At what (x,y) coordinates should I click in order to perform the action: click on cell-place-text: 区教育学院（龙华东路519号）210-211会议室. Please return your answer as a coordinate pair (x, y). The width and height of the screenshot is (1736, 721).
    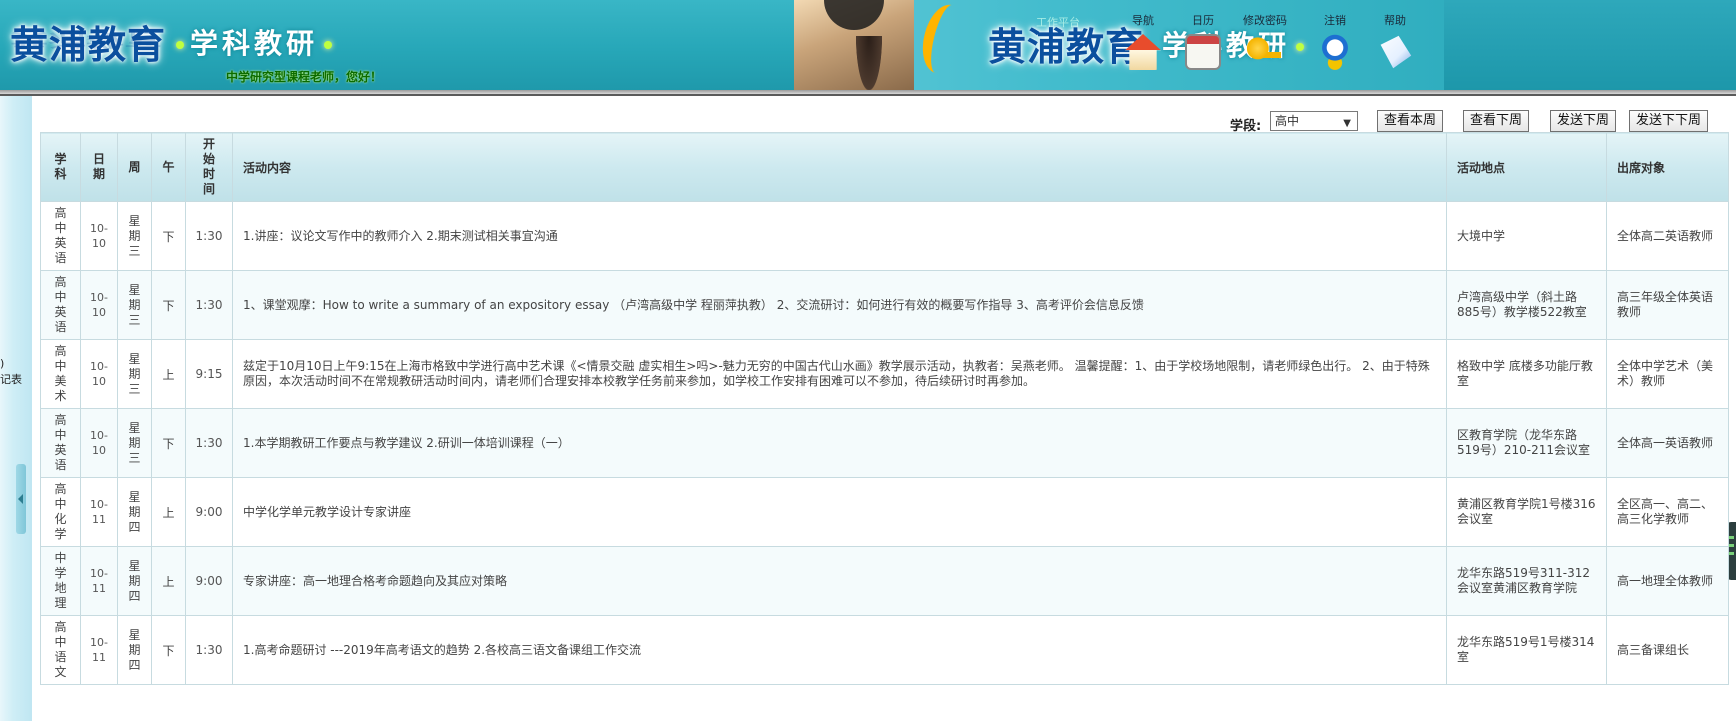
    Looking at the image, I should click on (1524, 442).